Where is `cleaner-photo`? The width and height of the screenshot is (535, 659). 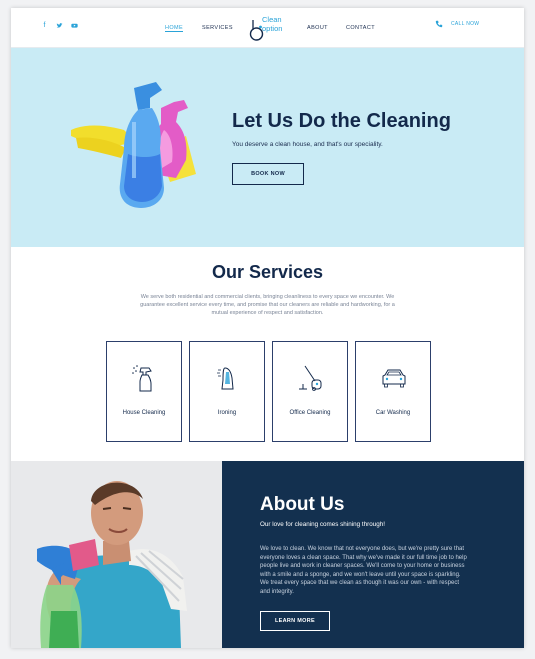 cleaner-photo is located at coordinates (116, 554).